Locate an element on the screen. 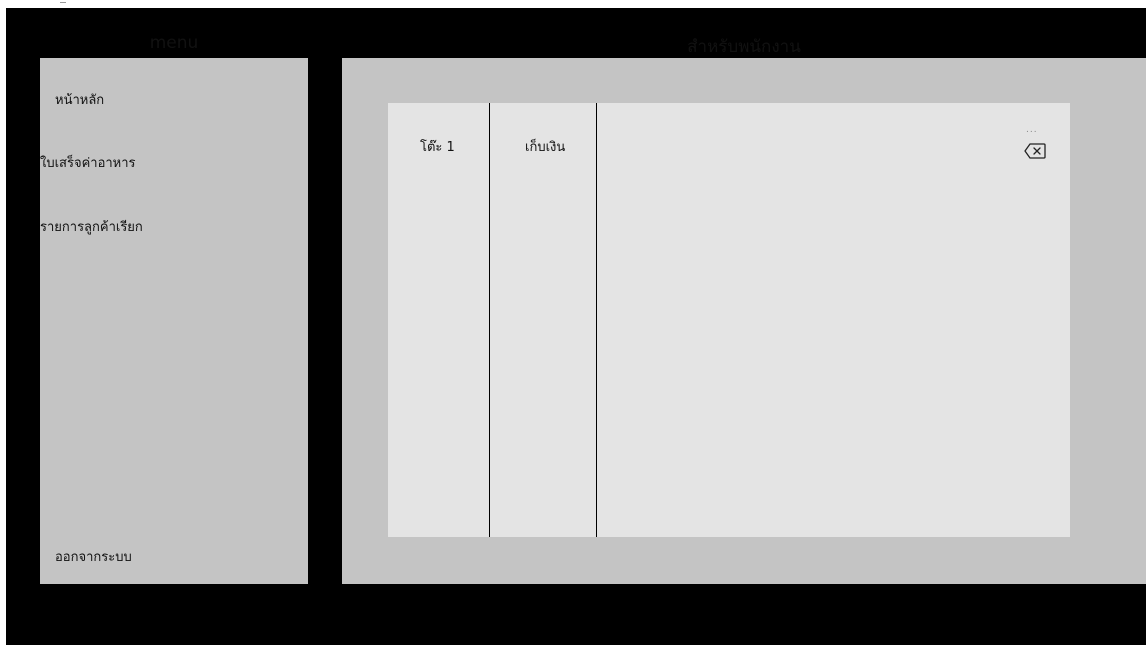 The height and width of the screenshot is (645, 1146). checkout-button: เก็บเงิน is located at coordinates (545, 146).